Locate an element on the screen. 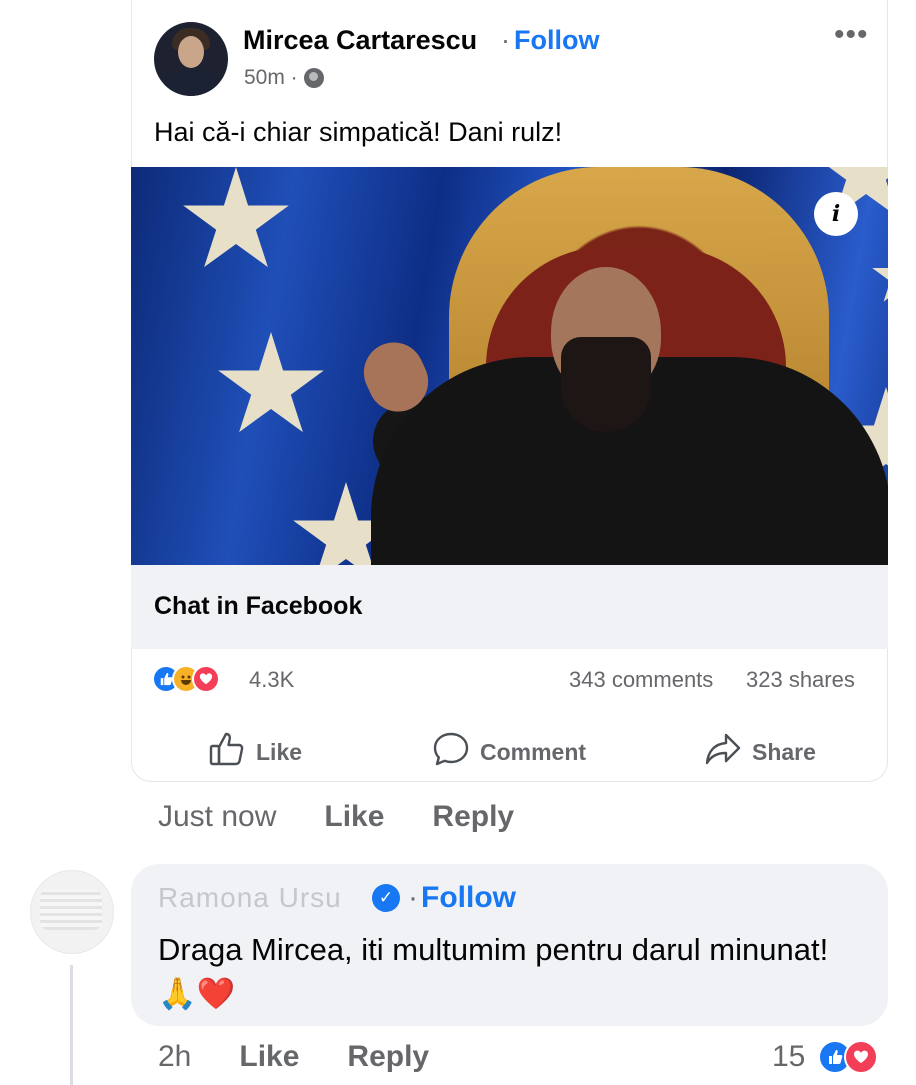 The width and height of the screenshot is (916, 1085). info-icon: i is located at coordinates (836, 214).